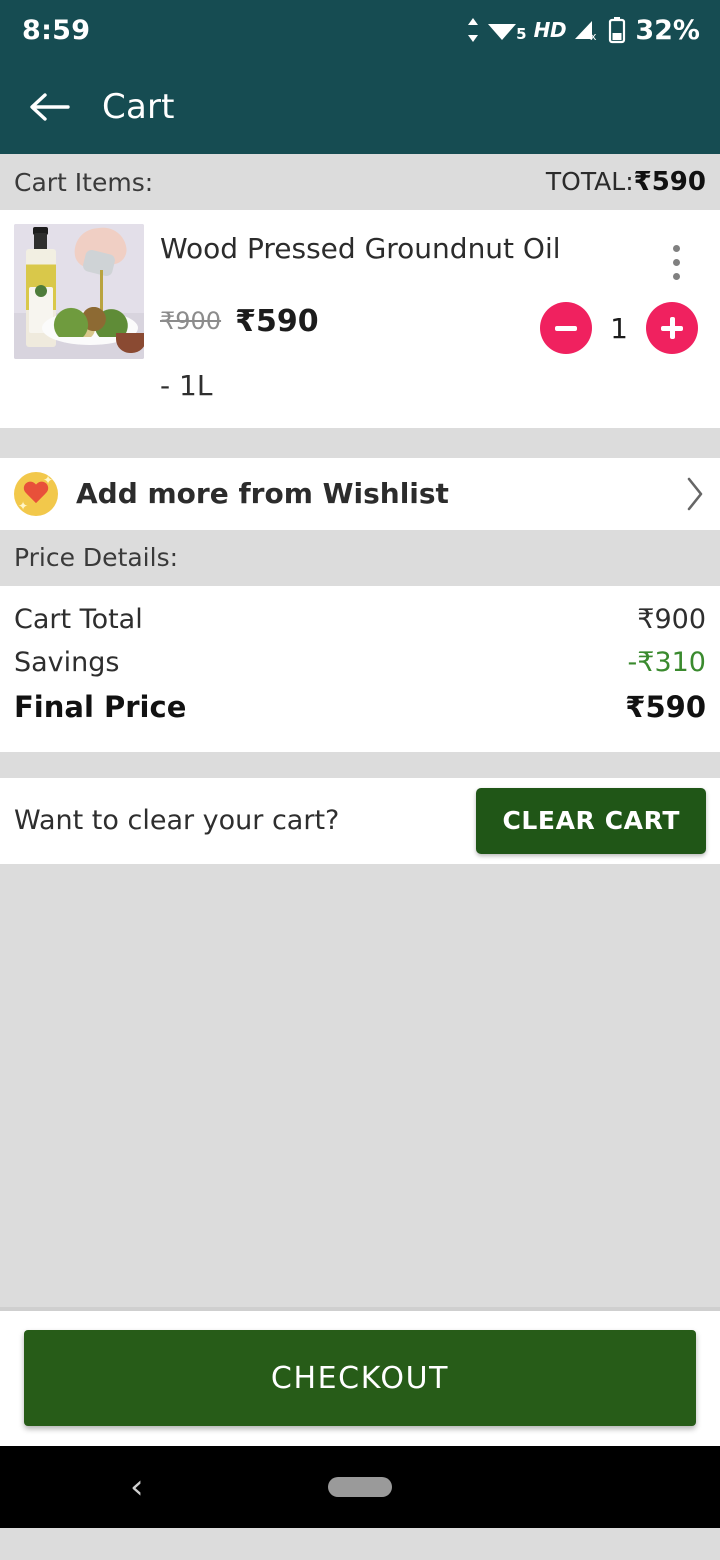  I want to click on price-row-label: Final Price, so click(100, 706).